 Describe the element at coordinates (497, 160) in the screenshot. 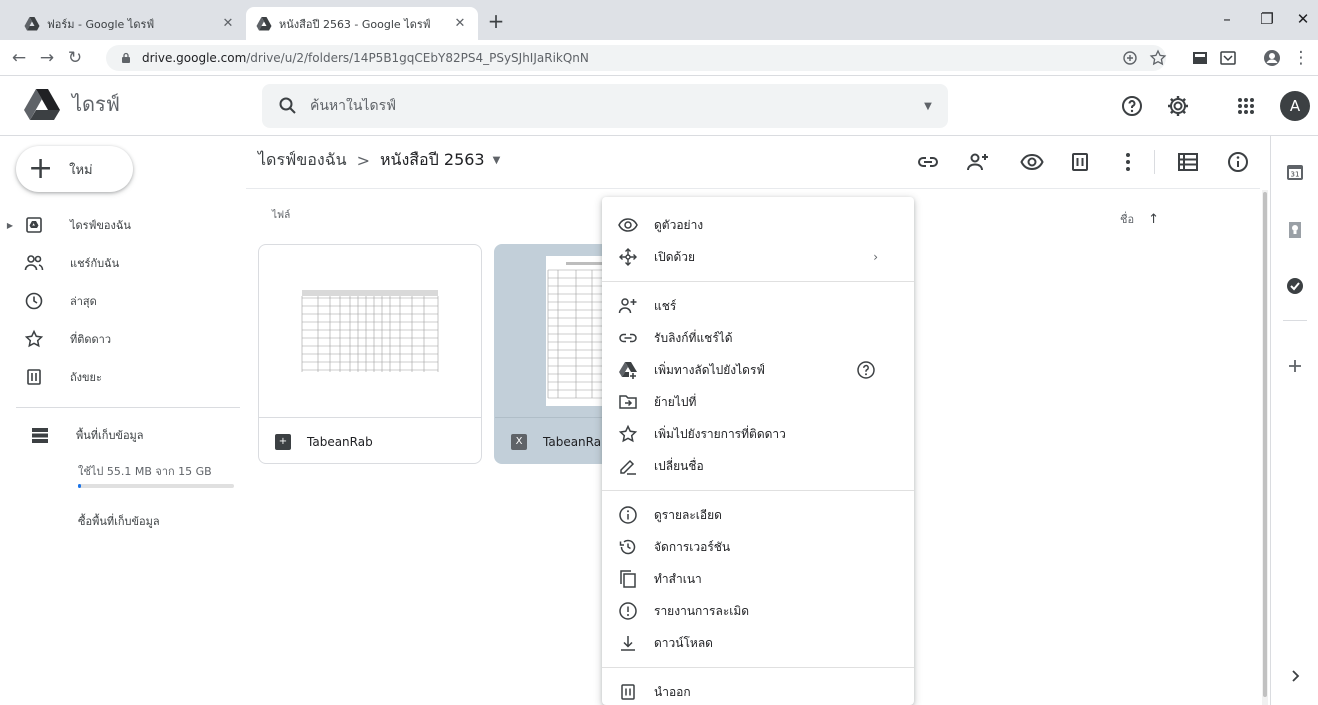

I see `chevron-down-icon: ▼` at that location.